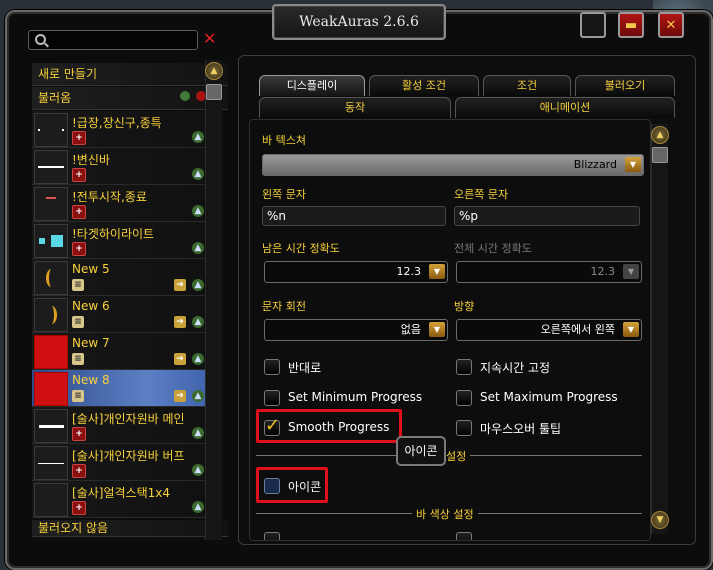 This screenshot has width=713, height=570. Describe the element at coordinates (593, 25) in the screenshot. I see `blank-button` at that location.